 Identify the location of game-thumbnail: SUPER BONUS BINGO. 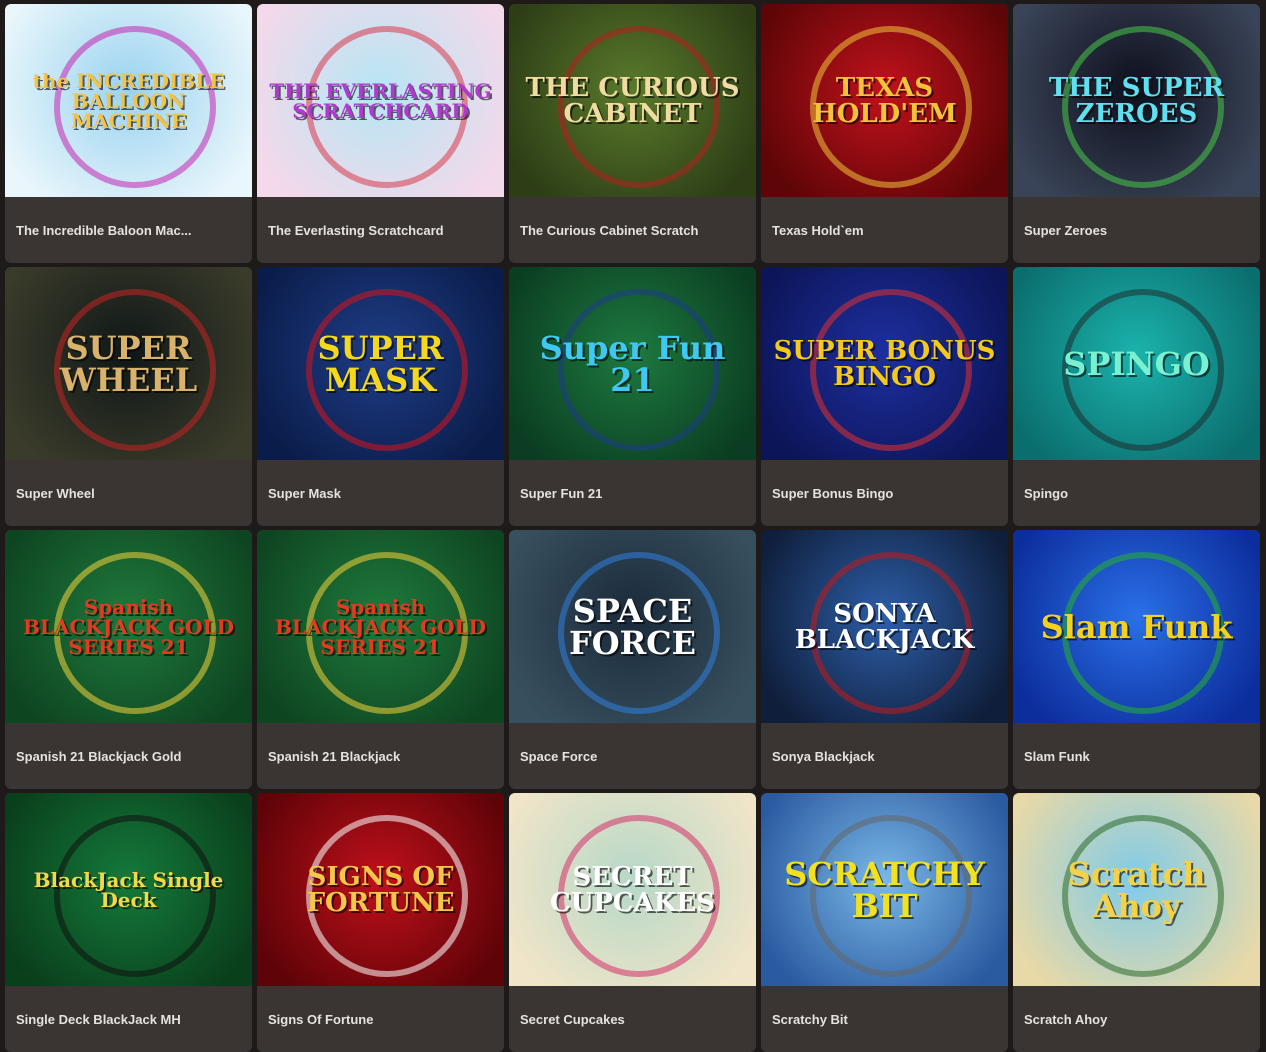
(884, 363).